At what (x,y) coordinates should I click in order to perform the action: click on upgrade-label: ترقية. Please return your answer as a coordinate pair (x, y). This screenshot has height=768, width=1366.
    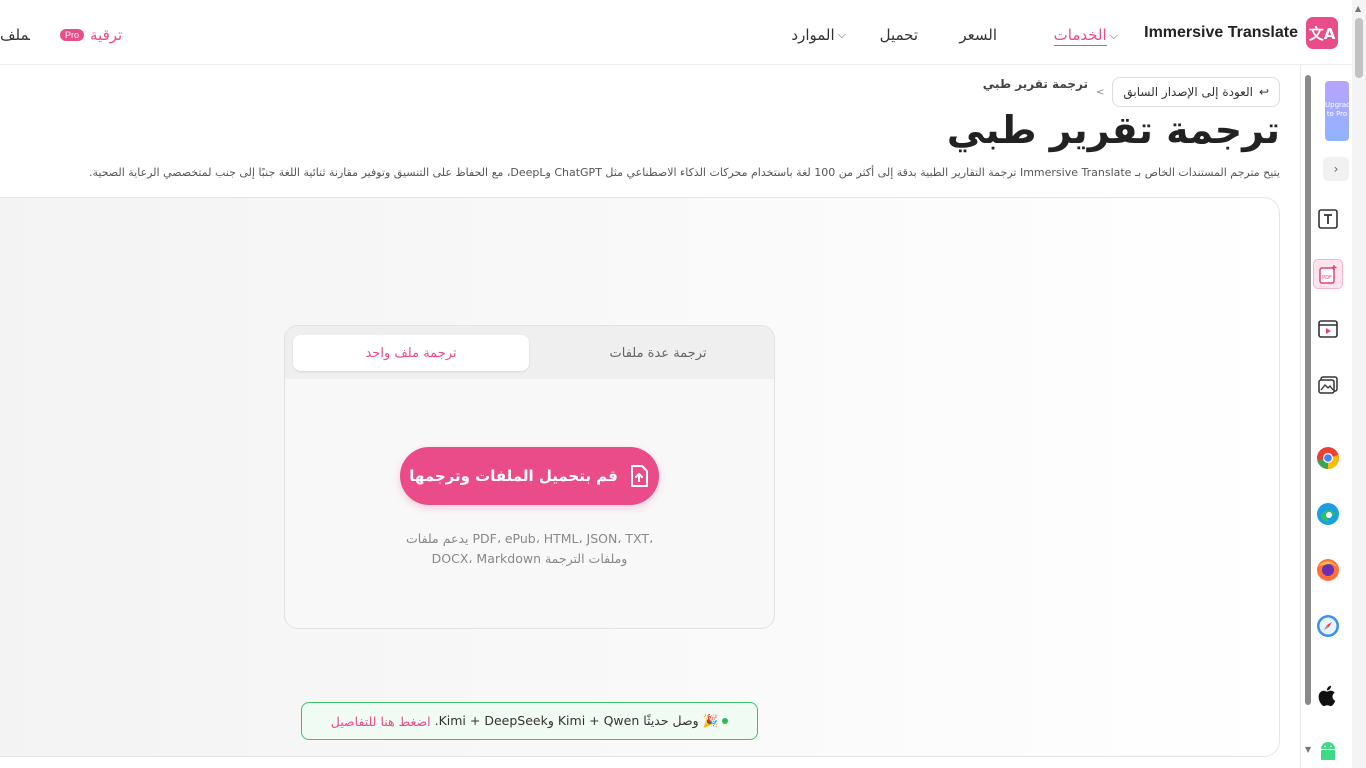
    Looking at the image, I should click on (106, 35).